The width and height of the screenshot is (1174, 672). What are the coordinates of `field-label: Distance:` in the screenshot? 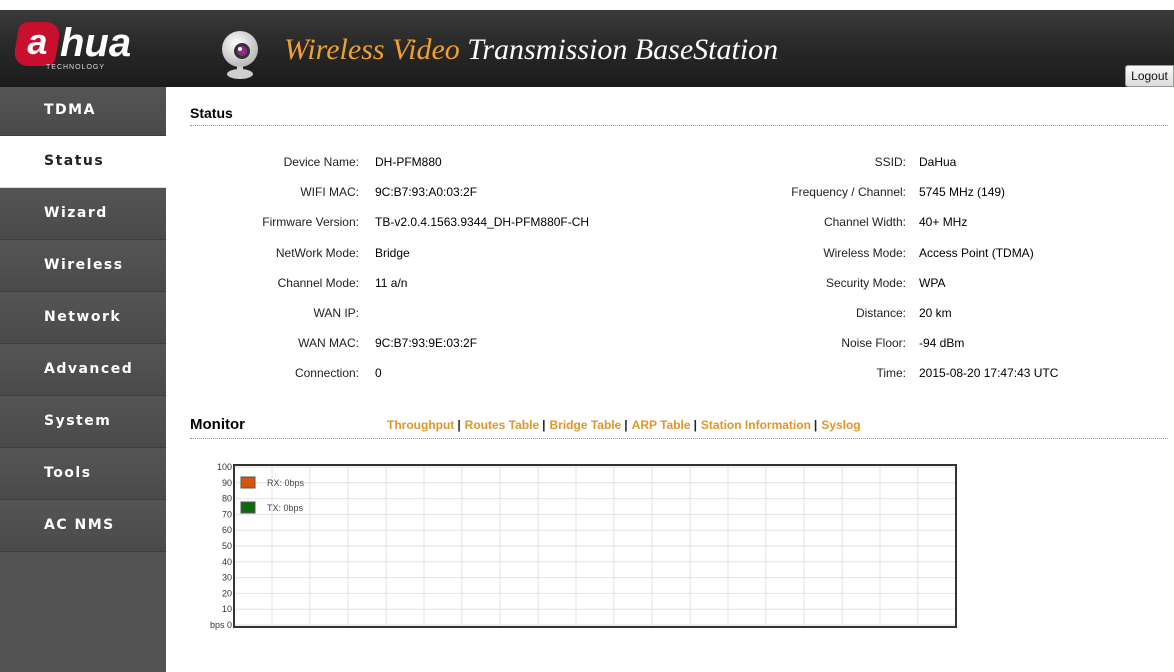 It's located at (880, 313).